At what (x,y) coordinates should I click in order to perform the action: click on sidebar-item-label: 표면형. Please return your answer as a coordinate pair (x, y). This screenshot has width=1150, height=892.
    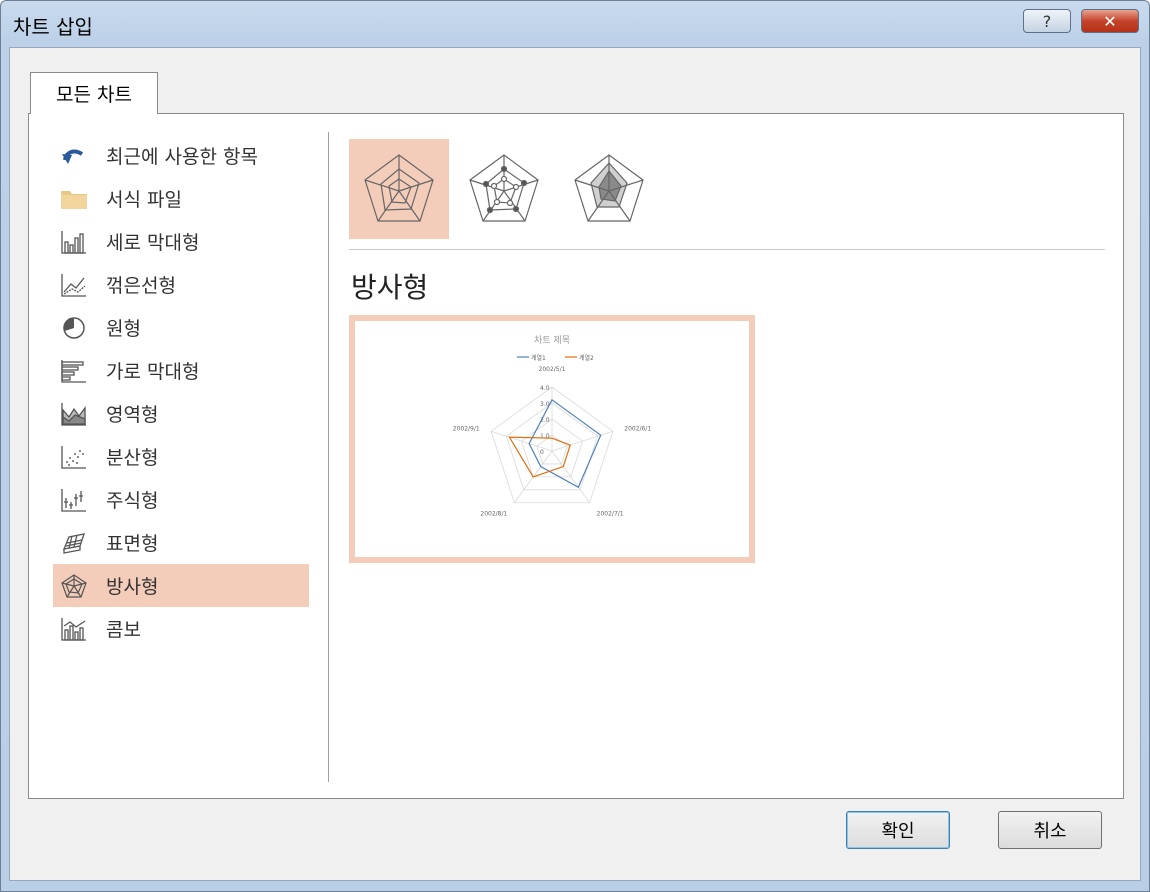
    Looking at the image, I should click on (132, 544).